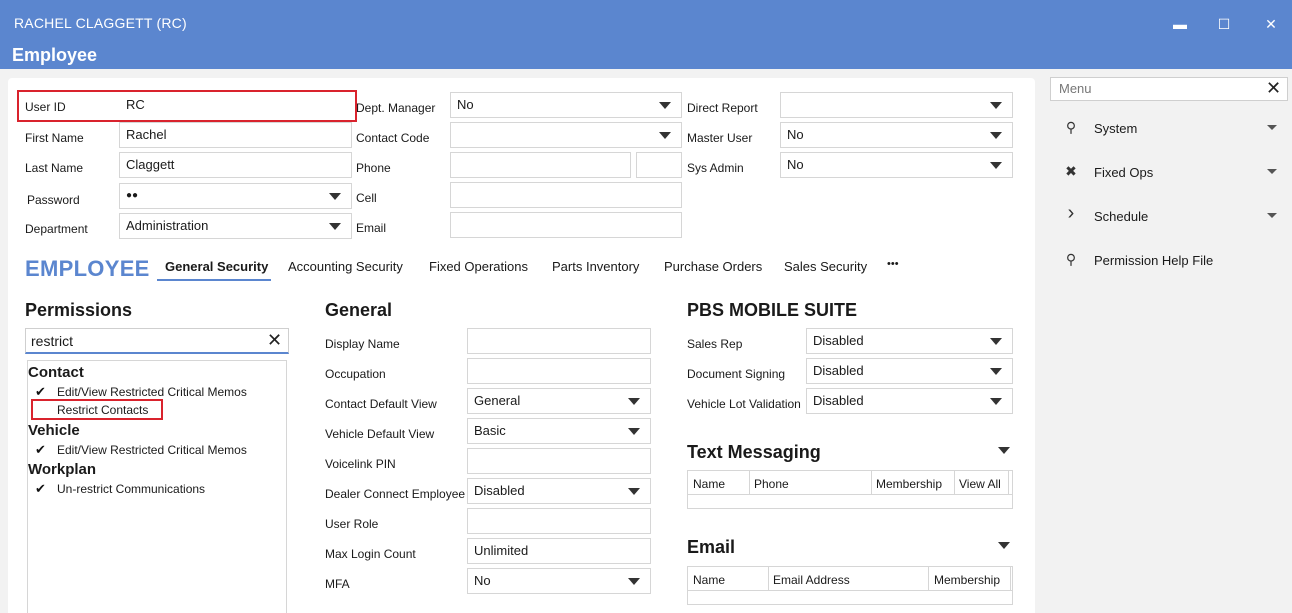 The height and width of the screenshot is (613, 1292). Describe the element at coordinates (373, 168) in the screenshot. I see `phone-label: Phone` at that location.